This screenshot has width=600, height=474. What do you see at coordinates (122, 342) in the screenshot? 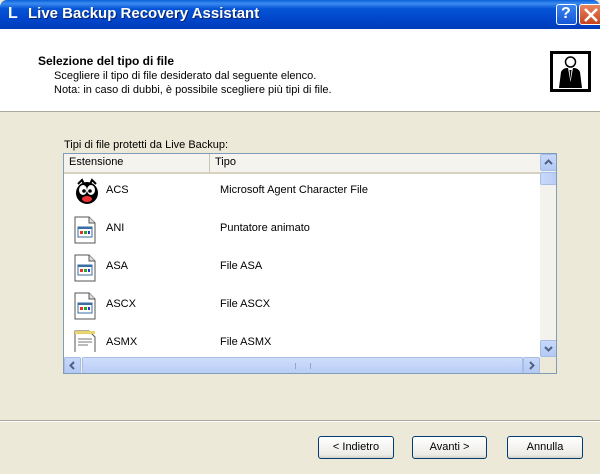
I see `row-extension: ASMX` at bounding box center [122, 342].